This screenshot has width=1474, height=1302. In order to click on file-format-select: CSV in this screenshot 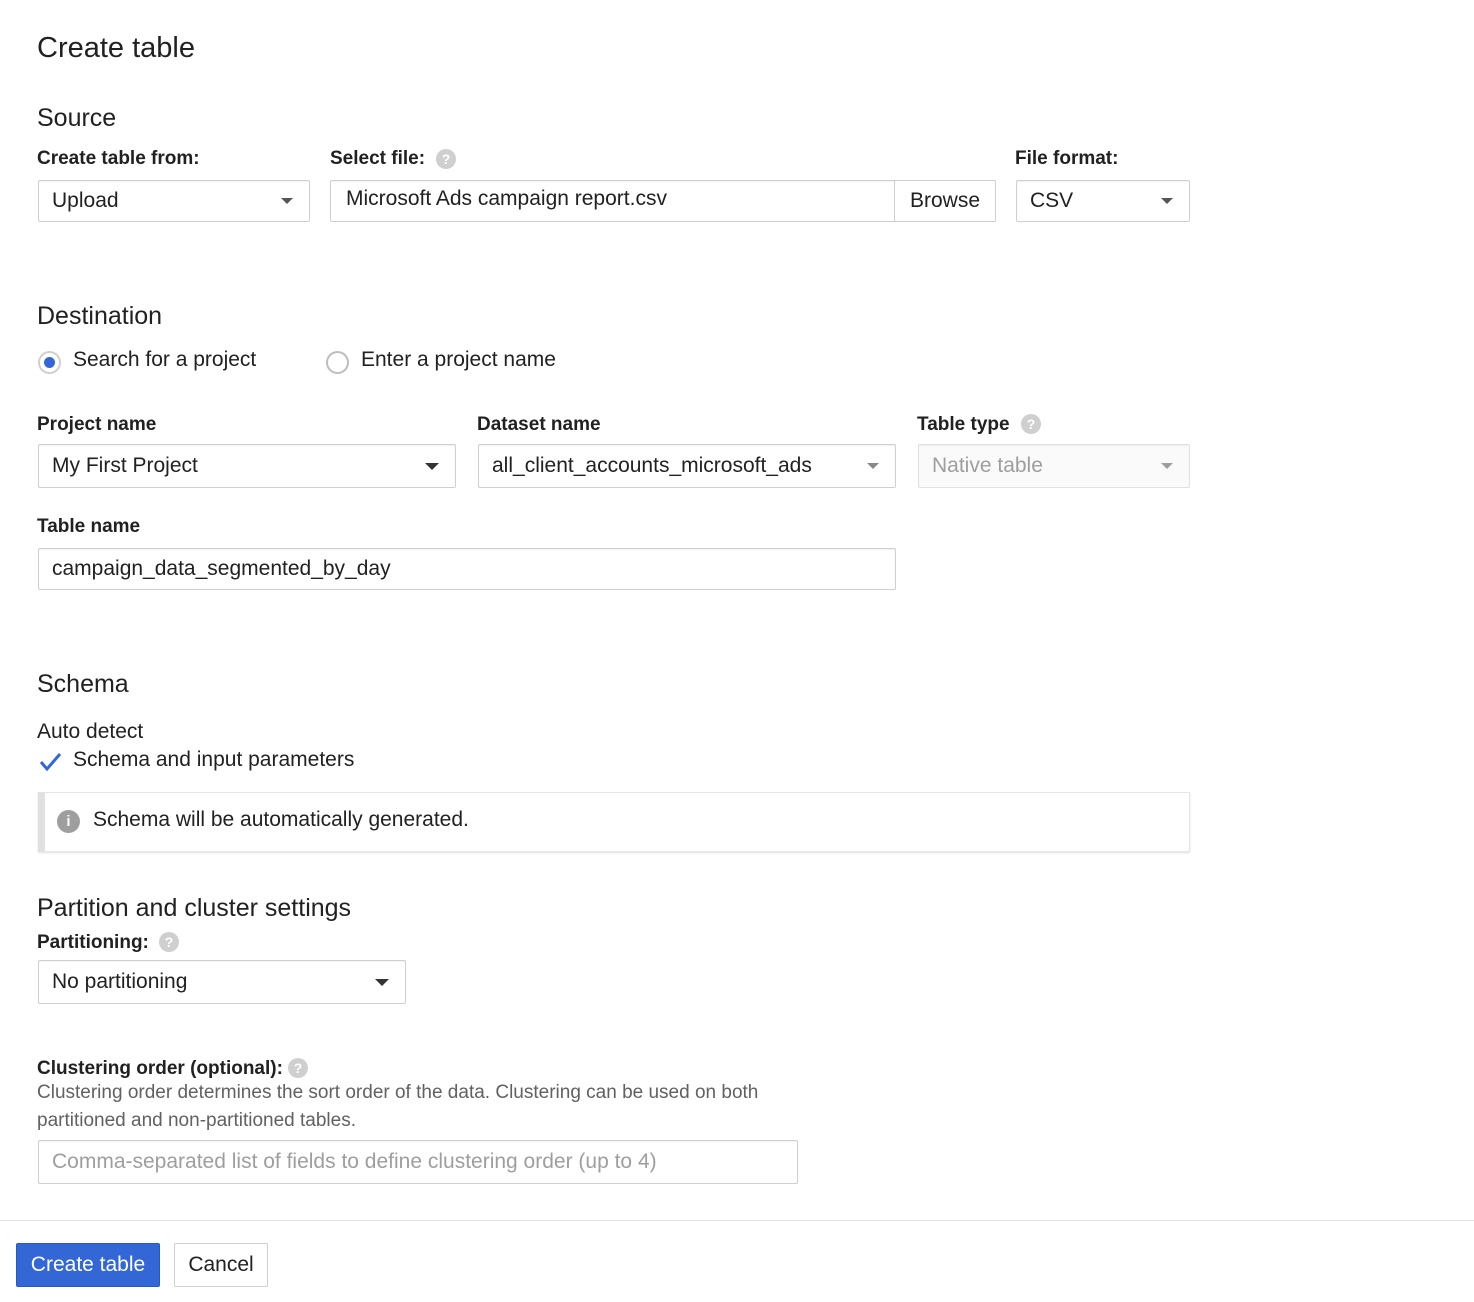, I will do `click(1103, 201)`.